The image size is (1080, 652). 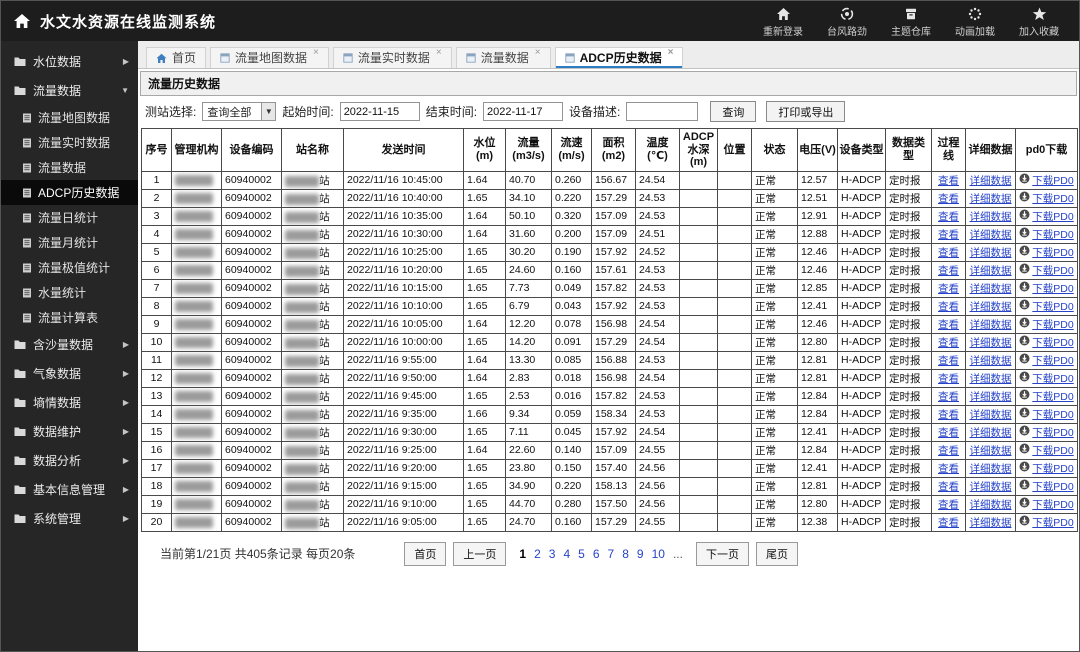 What do you see at coordinates (596, 554) in the screenshot?
I see `page-number-link: 6` at bounding box center [596, 554].